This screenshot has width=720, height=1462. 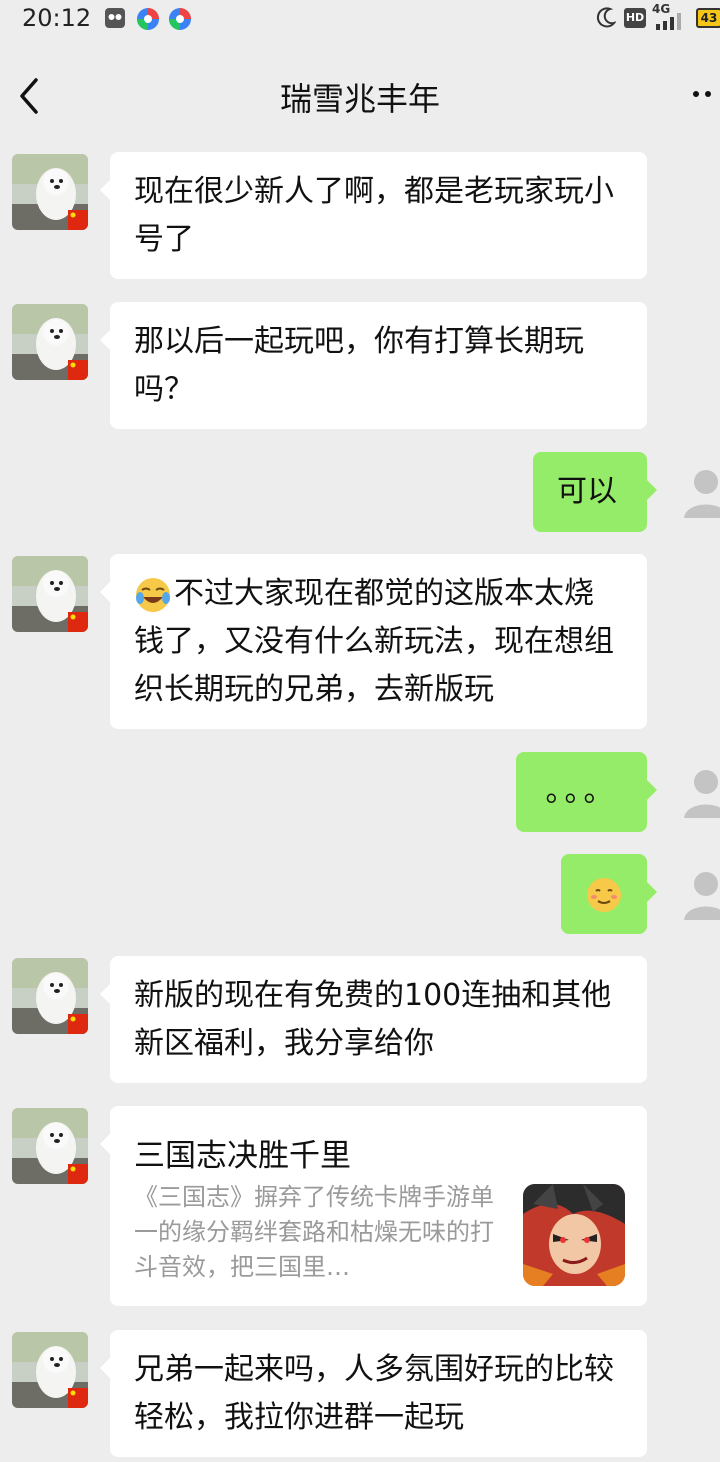 I want to click on chat-title: 瑞雪兆丰年, so click(x=359, y=99).